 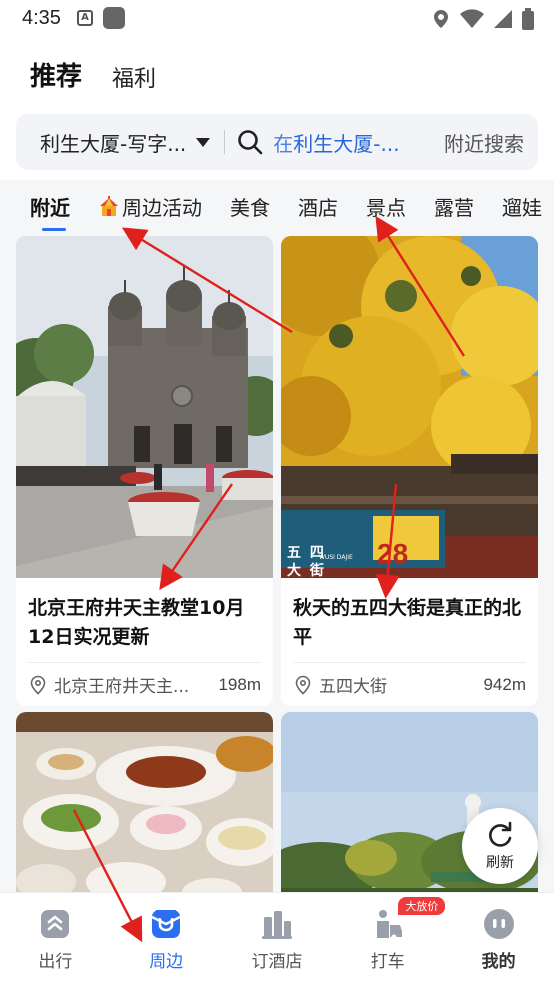 I want to click on dropdown-arrow-icon, so click(x=203, y=142).